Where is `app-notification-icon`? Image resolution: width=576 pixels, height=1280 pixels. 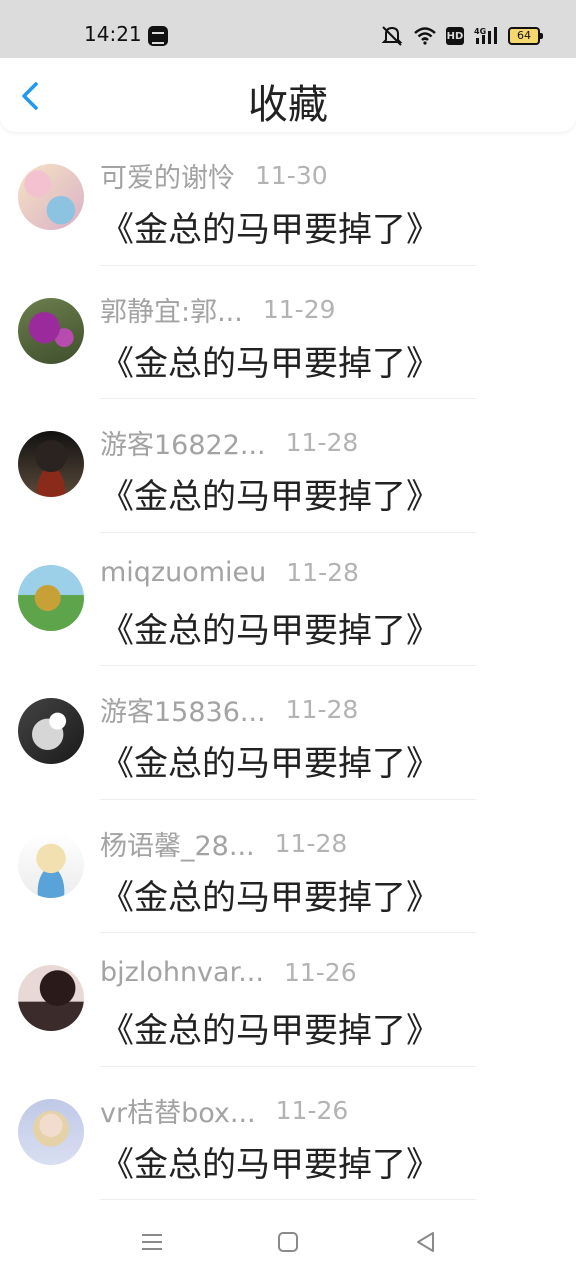 app-notification-icon is located at coordinates (158, 36).